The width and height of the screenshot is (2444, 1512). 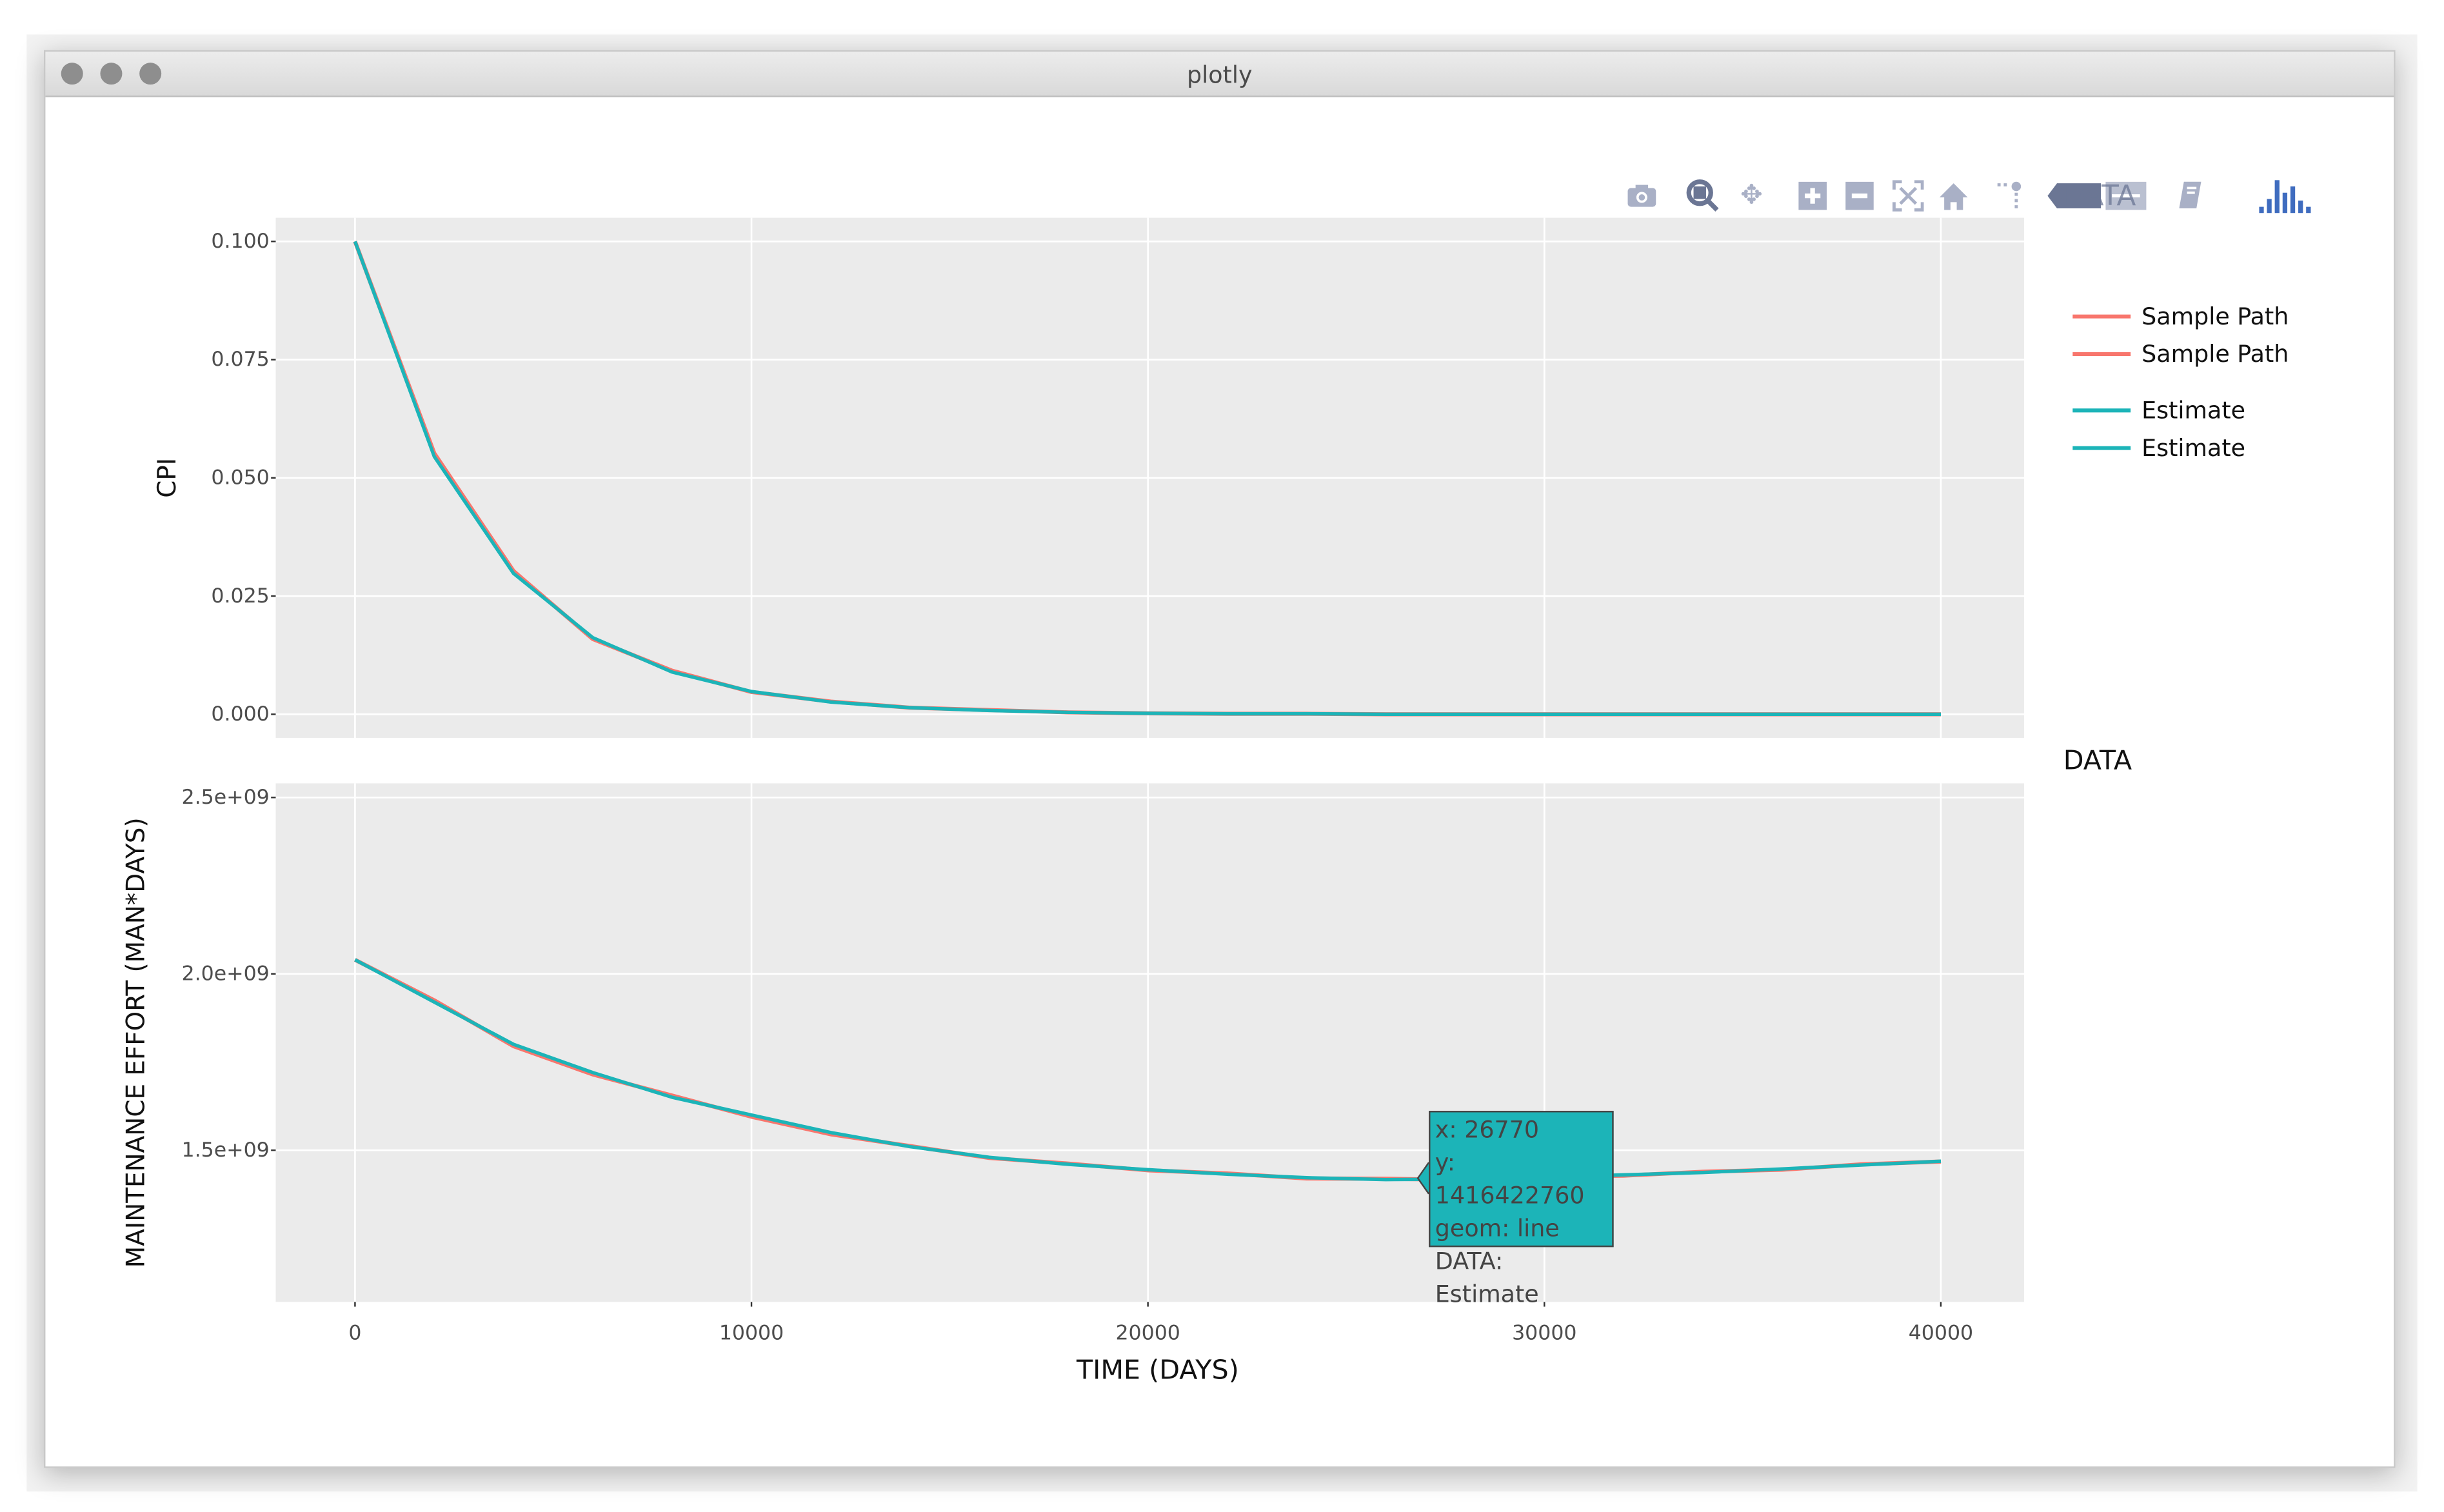 What do you see at coordinates (240, 714) in the screenshot?
I see `y-tick-label: 0.000` at bounding box center [240, 714].